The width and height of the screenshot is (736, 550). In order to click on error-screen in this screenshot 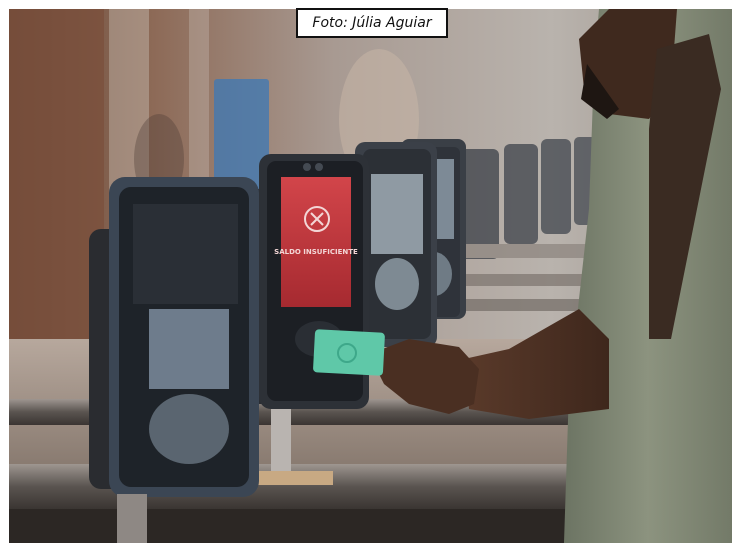, I will do `click(316, 242)`.